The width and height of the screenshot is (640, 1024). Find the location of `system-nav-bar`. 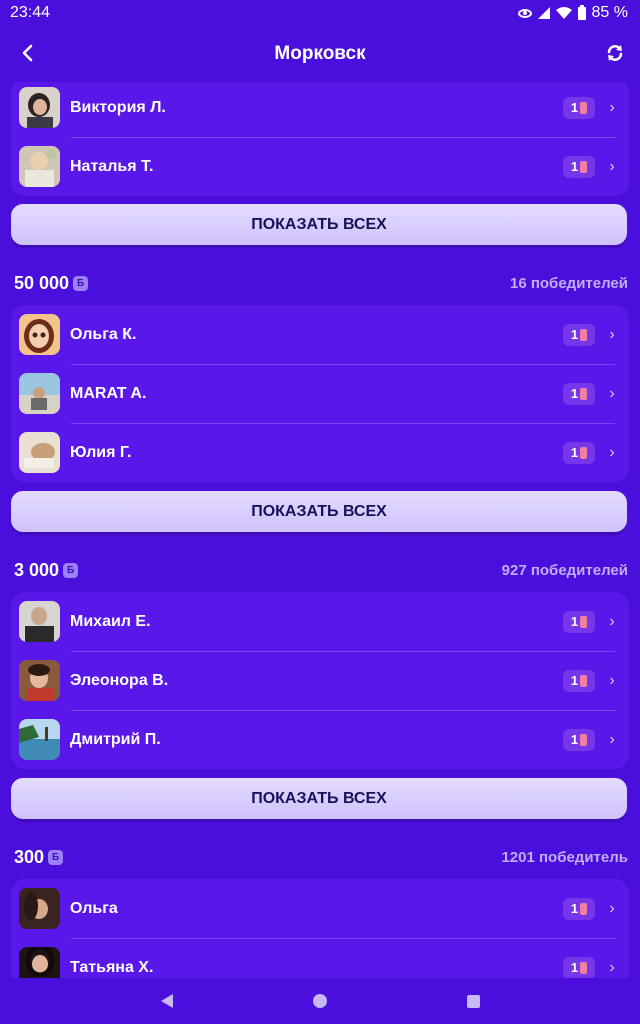

system-nav-bar is located at coordinates (320, 1001).